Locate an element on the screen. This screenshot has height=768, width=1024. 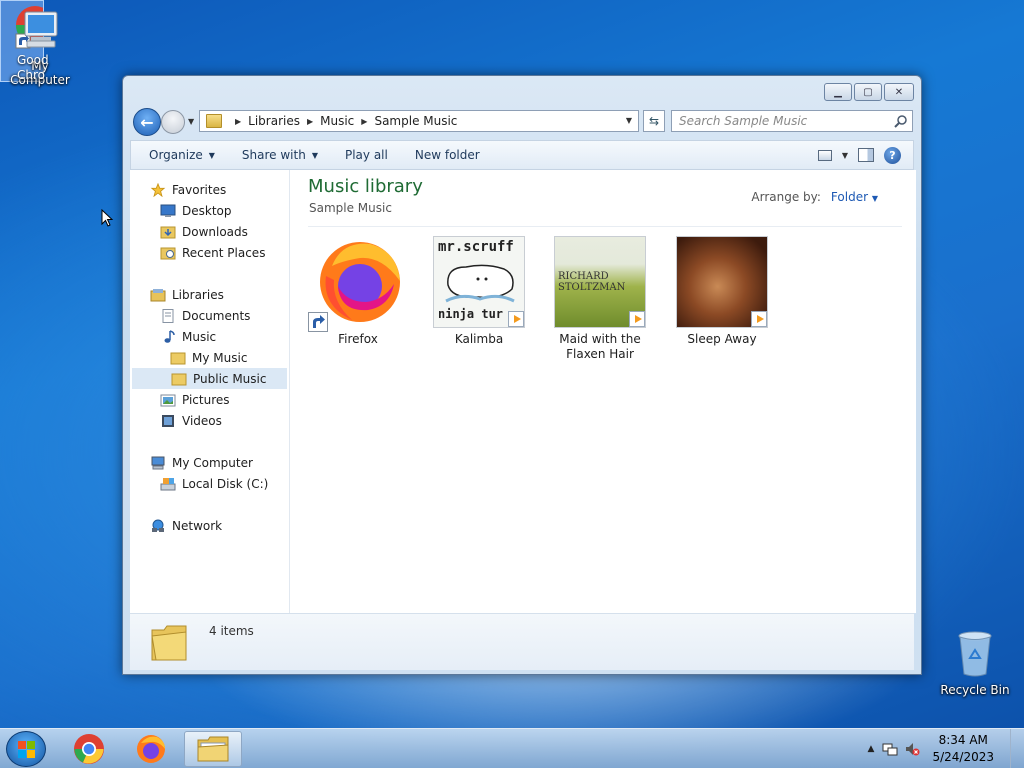
start-button is located at coordinates (26, 749).